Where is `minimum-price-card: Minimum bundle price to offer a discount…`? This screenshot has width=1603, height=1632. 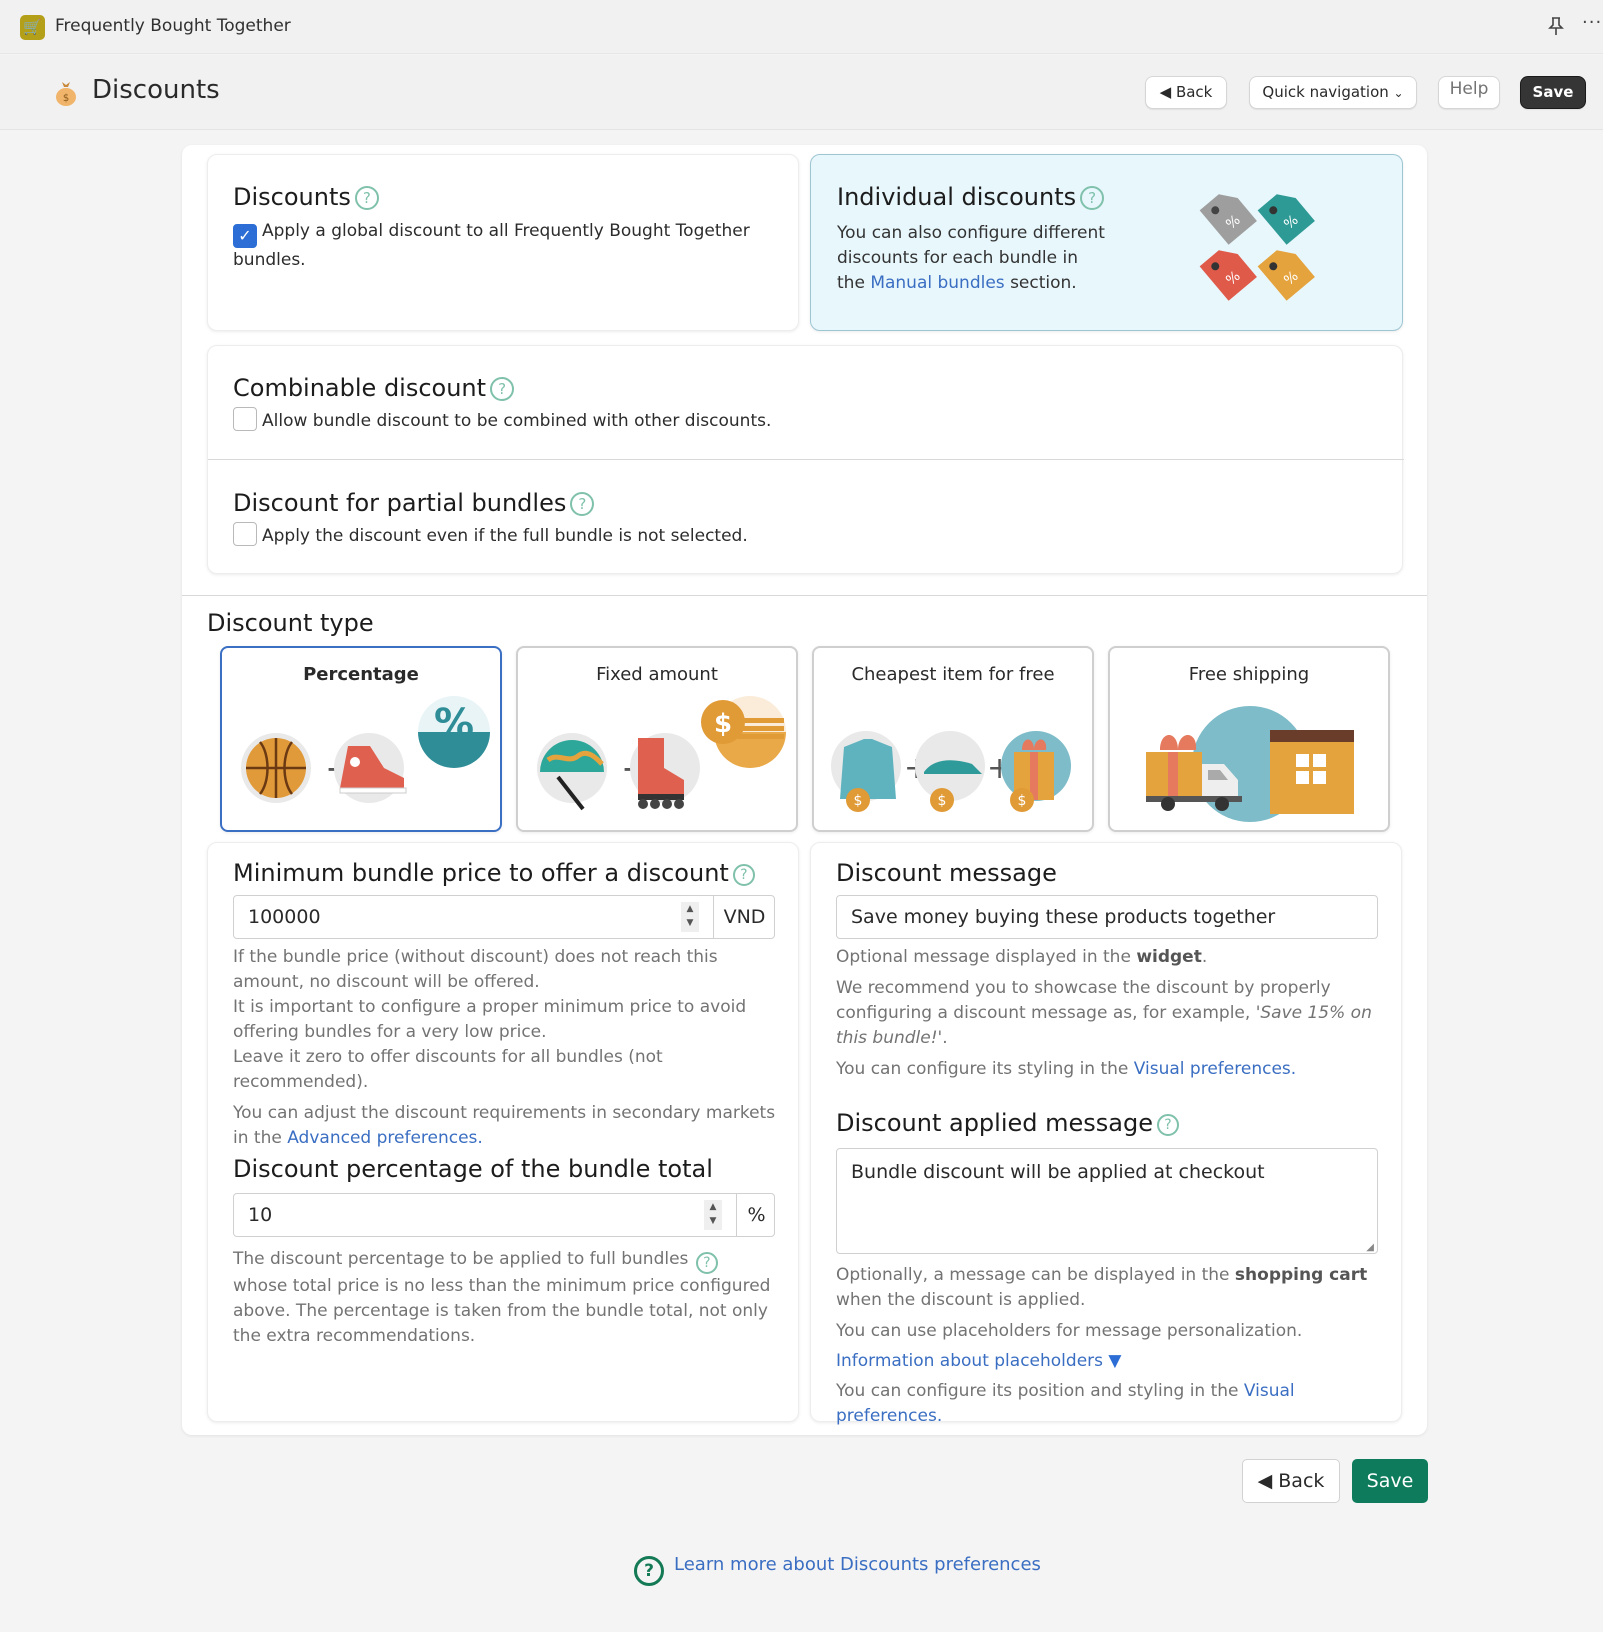
minimum-price-card: Minimum bundle price to offer a discount… is located at coordinates (503, 1132).